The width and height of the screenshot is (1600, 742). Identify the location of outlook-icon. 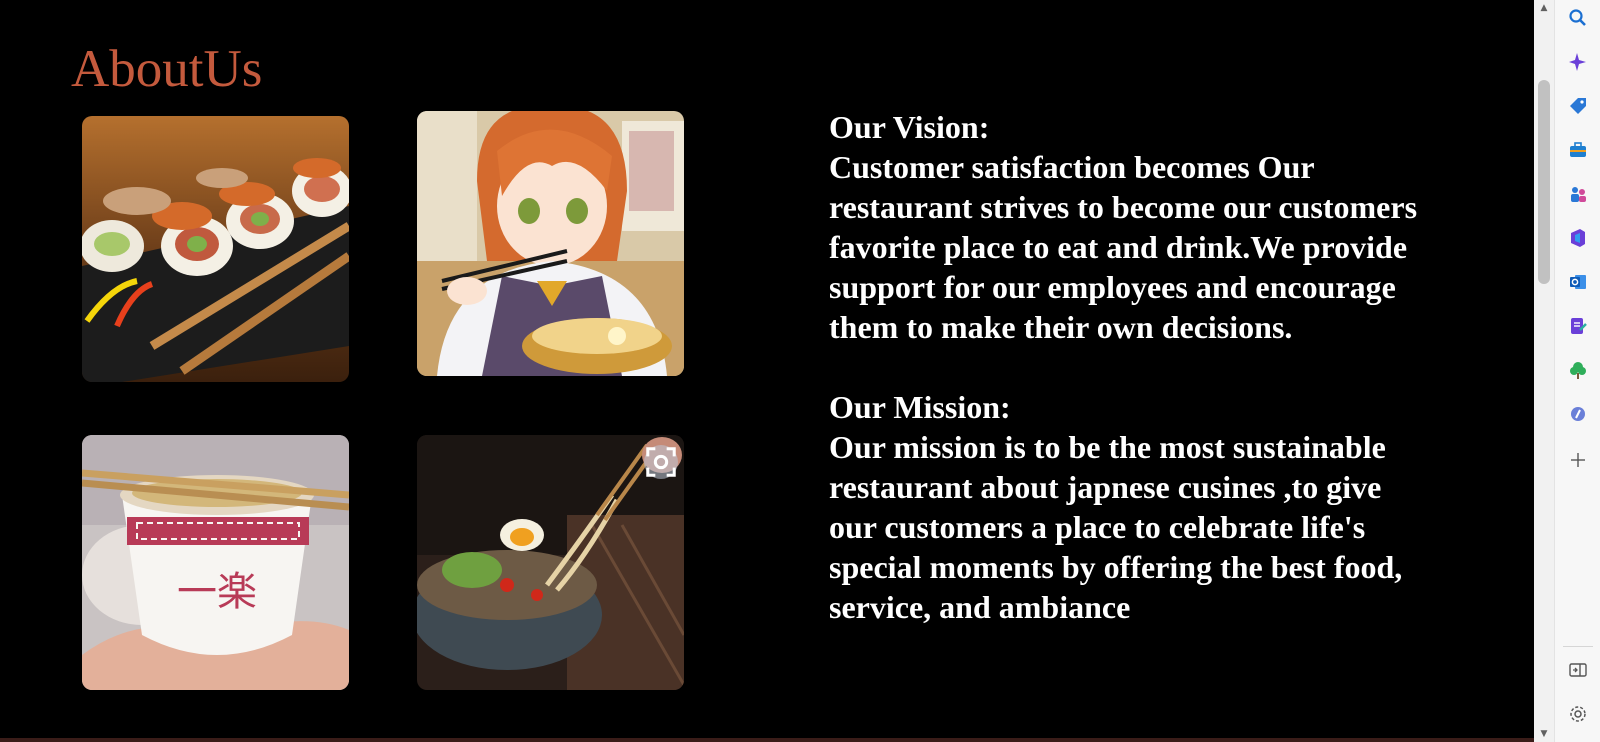
(1578, 282).